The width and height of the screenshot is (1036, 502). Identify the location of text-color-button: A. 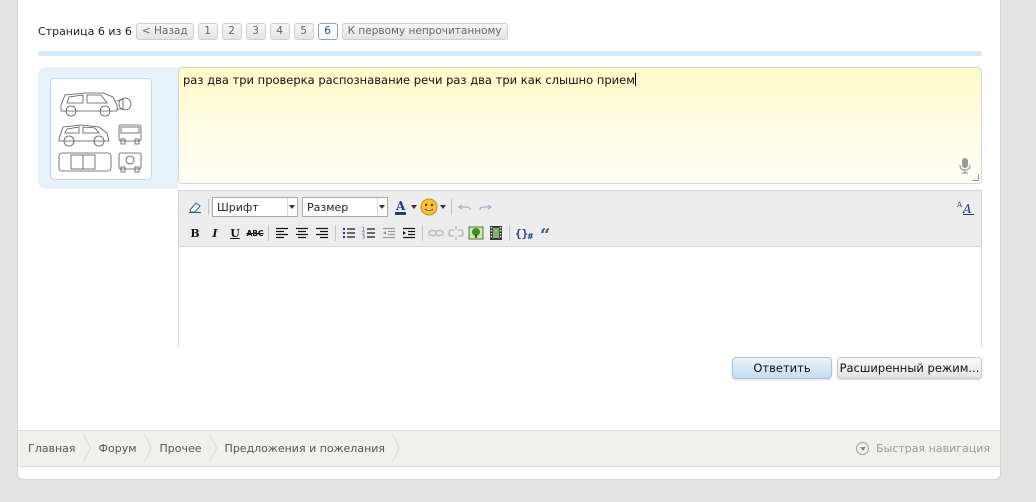
(405, 207).